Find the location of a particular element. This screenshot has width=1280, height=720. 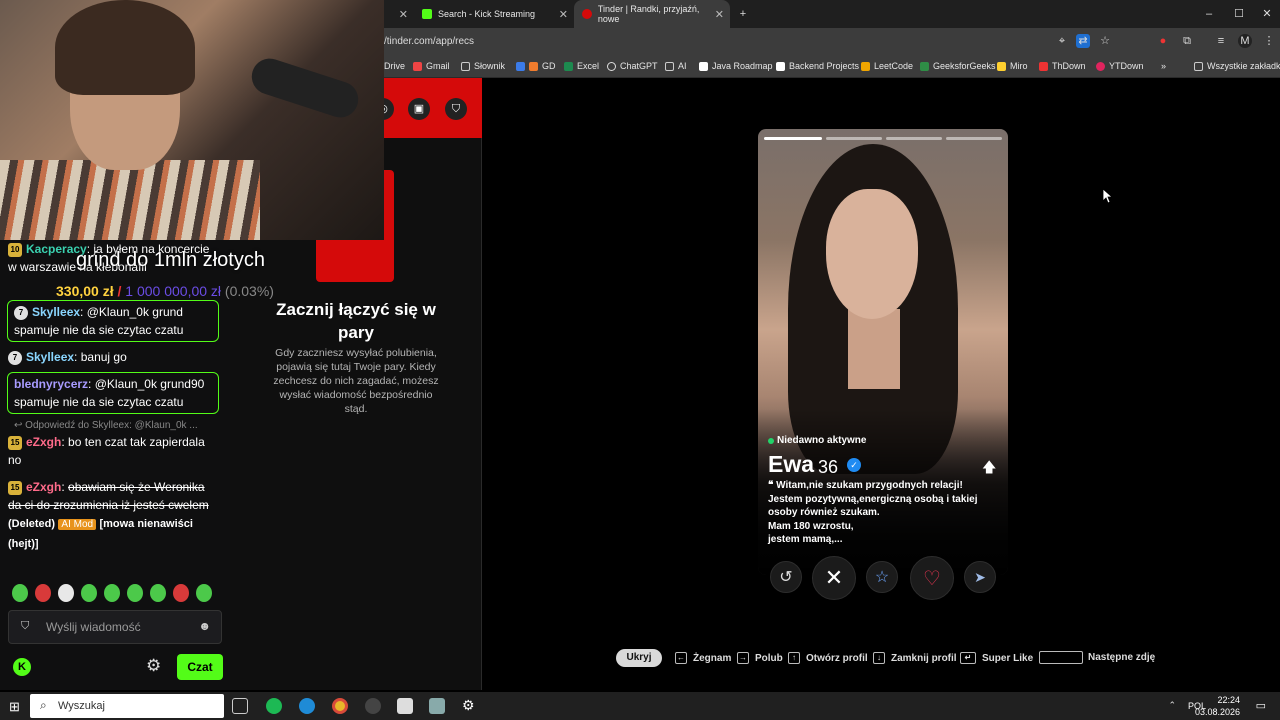

windows-start-icon: ⊞ is located at coordinates (14, 707).